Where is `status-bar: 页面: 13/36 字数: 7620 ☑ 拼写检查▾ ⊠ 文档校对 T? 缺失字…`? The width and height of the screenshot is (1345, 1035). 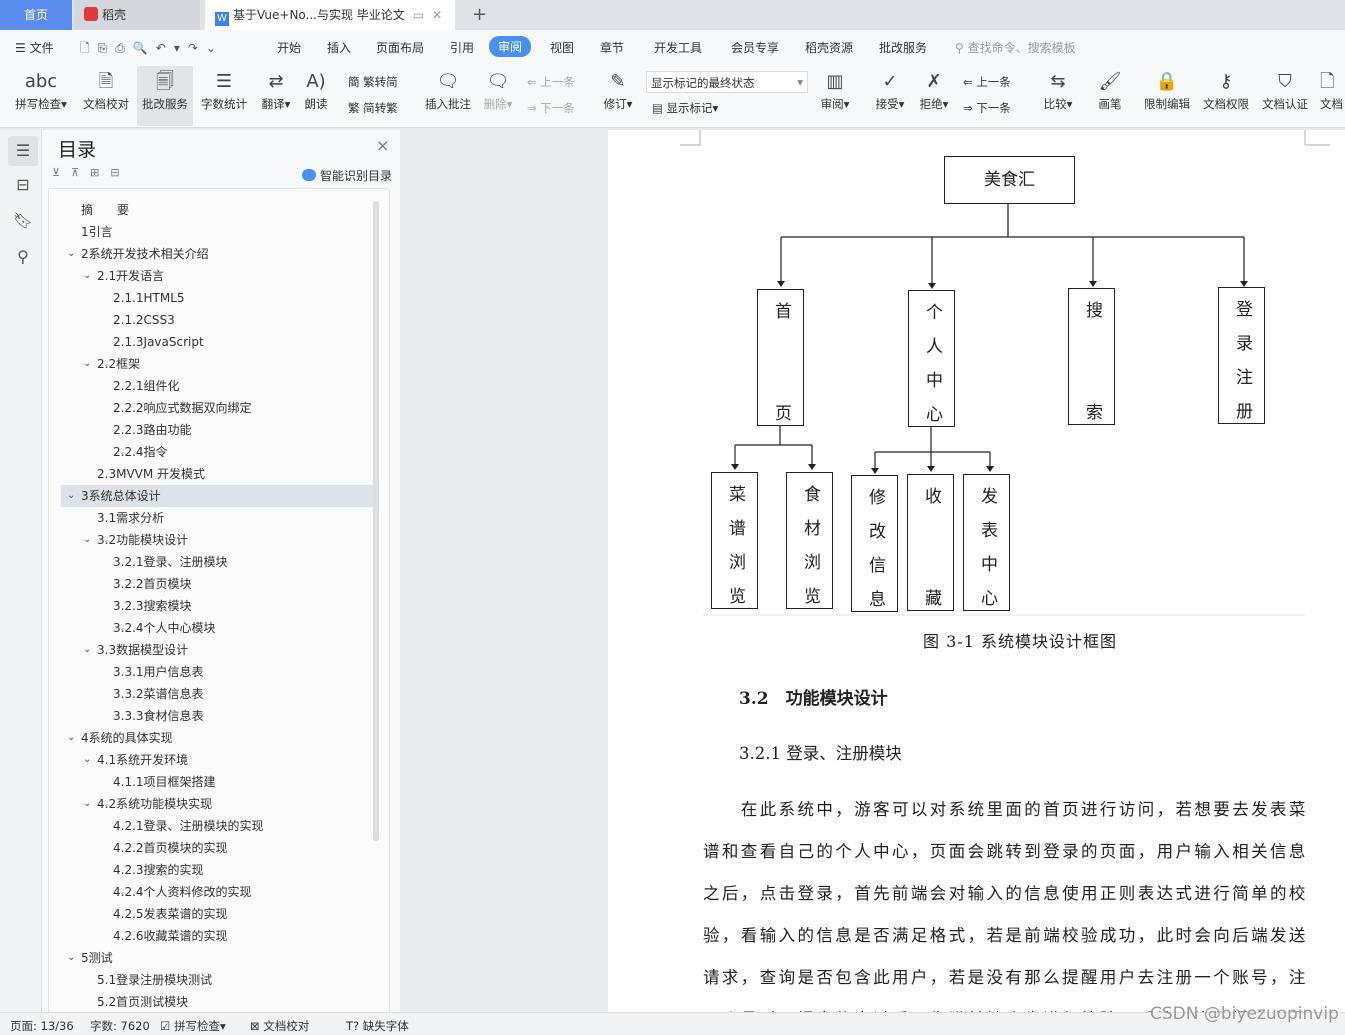 status-bar: 页面: 13/36 字数: 7620 ☑ 拼写检查▾ ⊠ 文档校对 T? 缺失字… is located at coordinates (672, 1019).